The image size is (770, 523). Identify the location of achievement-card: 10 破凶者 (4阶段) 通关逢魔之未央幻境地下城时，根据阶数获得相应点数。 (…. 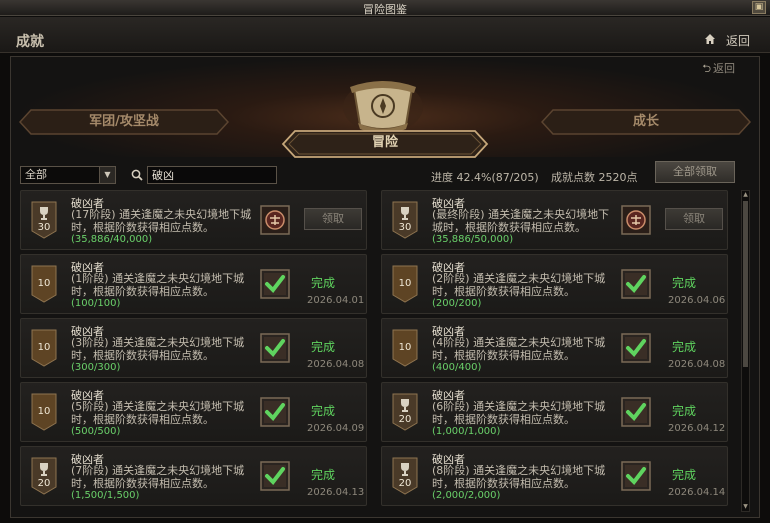
(554, 348).